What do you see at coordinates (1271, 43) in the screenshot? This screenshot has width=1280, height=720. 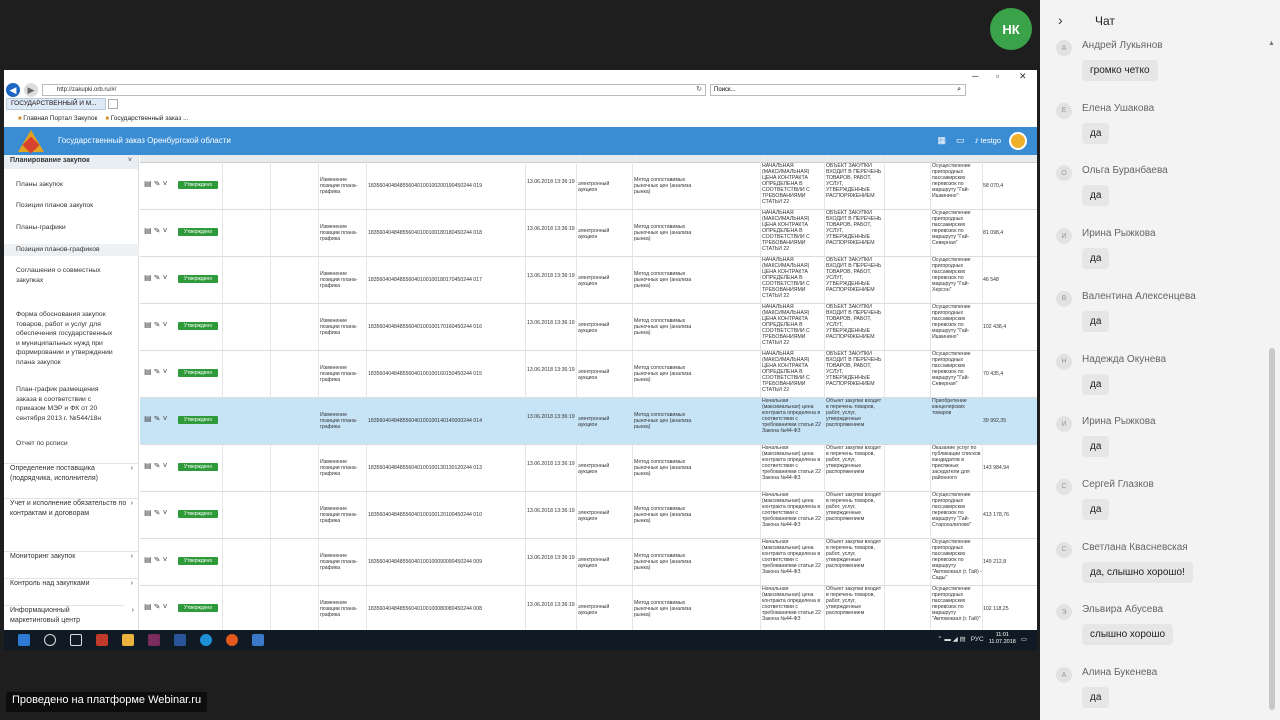 I see `scroll-up-icon: ▲` at bounding box center [1271, 43].